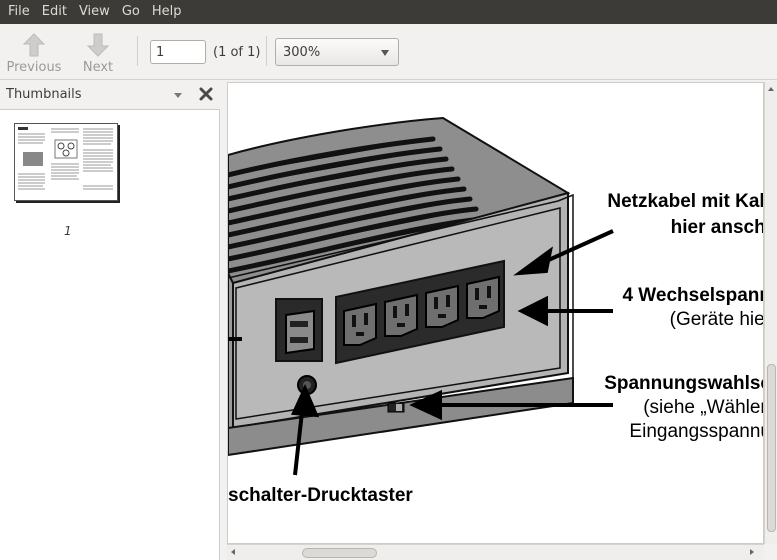  I want to click on sidebar-dropdown-icon, so click(178, 95).